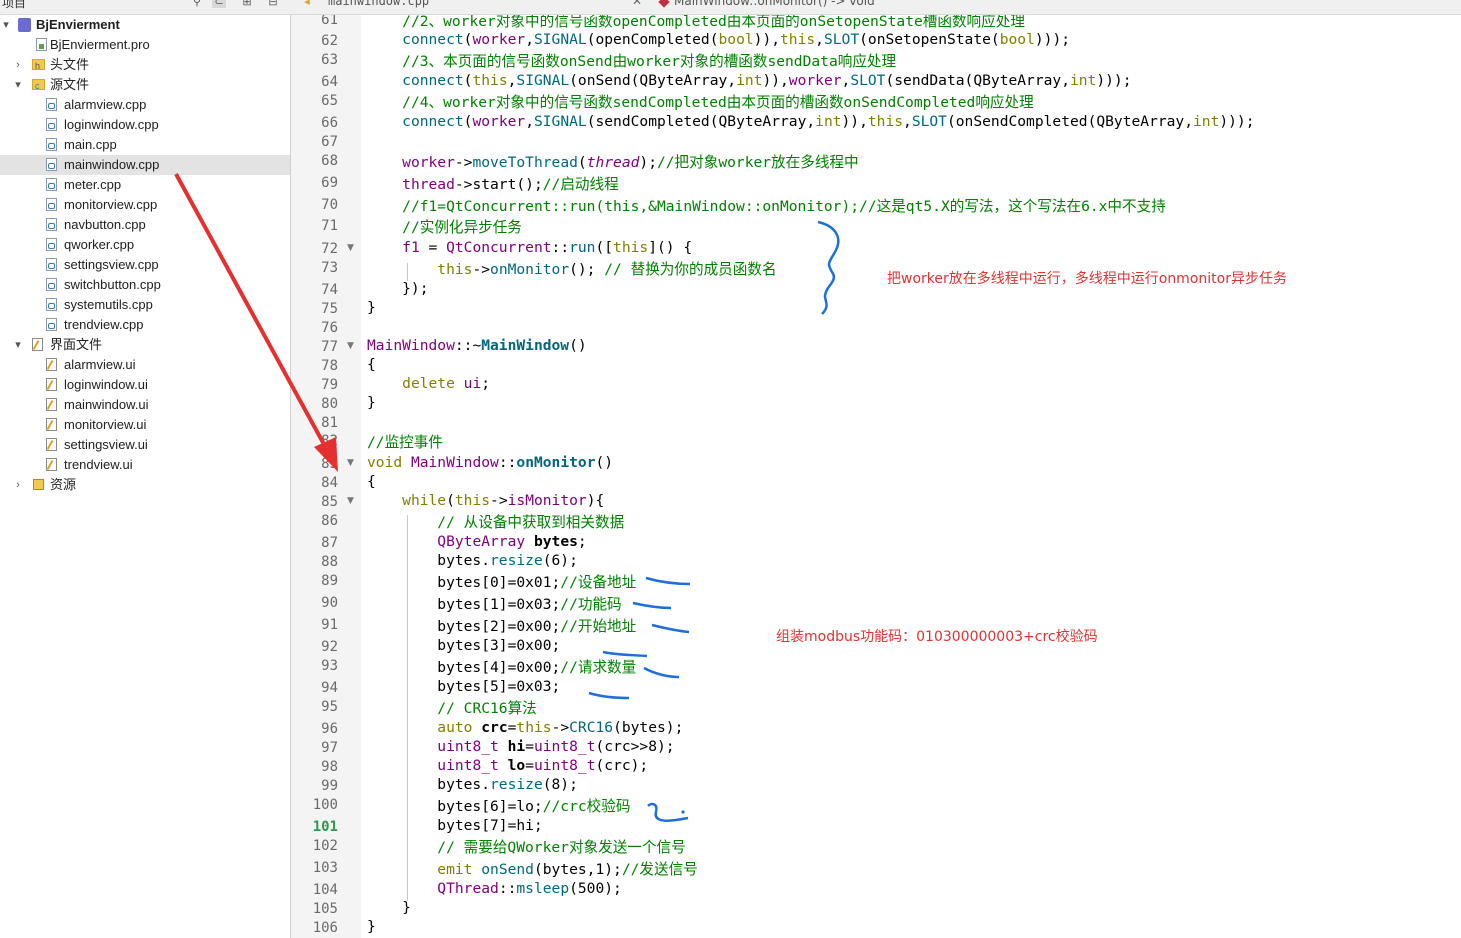 Image resolution: width=1461 pixels, height=938 pixels. I want to click on close-file-icon: ✕, so click(637, 4).